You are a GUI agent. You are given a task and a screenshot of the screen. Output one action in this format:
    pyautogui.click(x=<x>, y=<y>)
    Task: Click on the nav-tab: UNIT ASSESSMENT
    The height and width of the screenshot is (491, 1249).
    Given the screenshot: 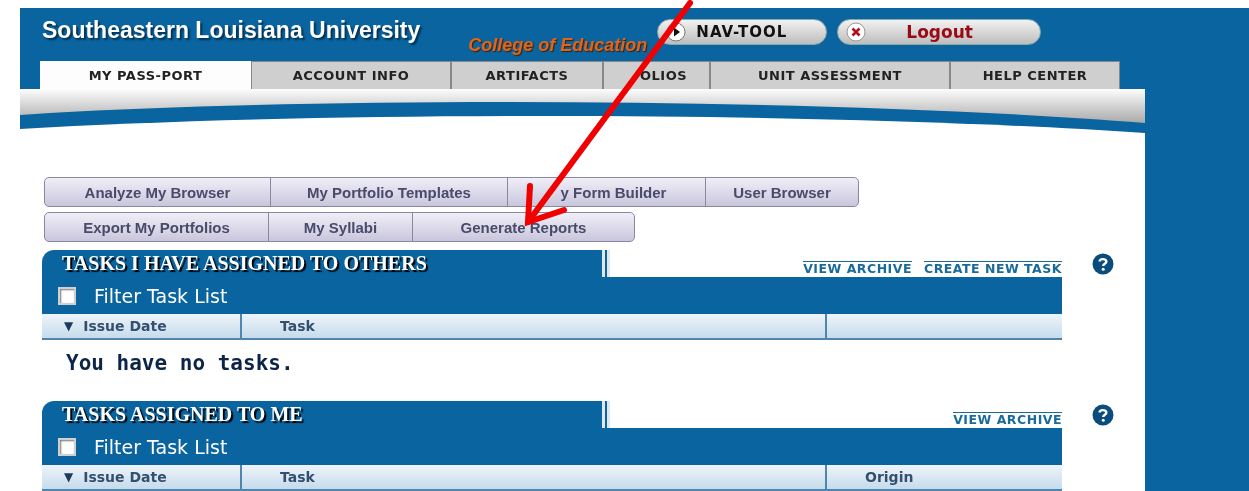 What is the action you would take?
    pyautogui.click(x=830, y=75)
    